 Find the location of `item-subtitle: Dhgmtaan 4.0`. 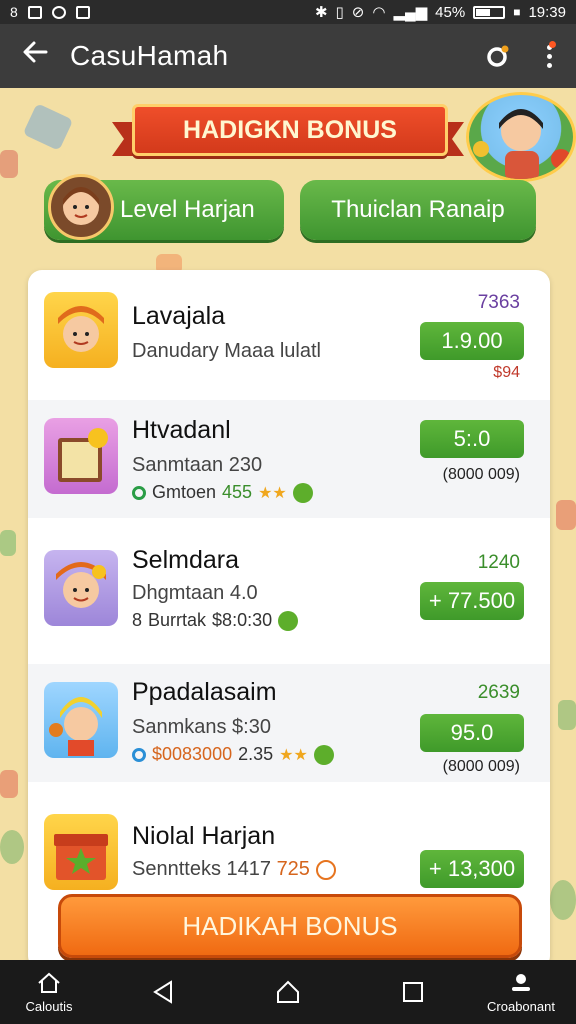

item-subtitle: Dhgmtaan 4.0 is located at coordinates (195, 593).